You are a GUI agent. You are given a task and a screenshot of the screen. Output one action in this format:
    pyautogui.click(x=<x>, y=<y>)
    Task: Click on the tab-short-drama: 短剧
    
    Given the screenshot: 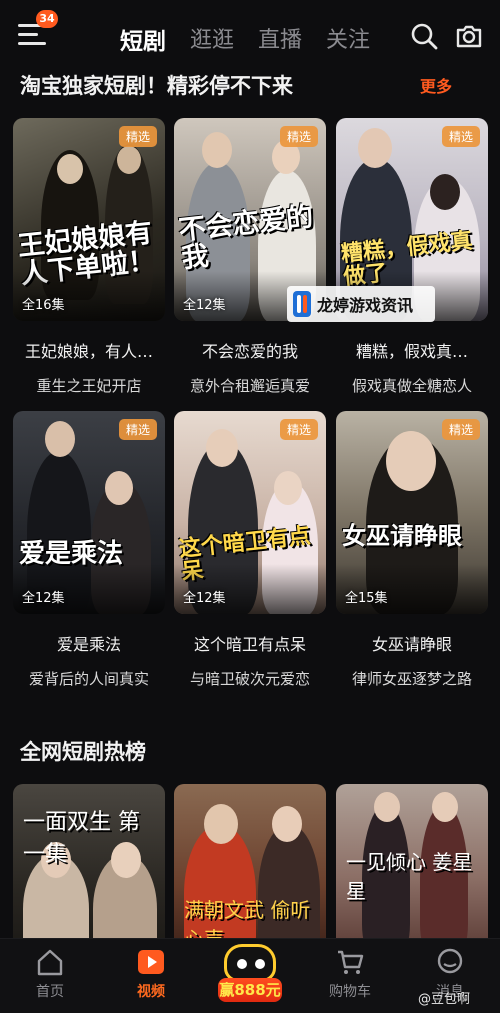 What is the action you would take?
    pyautogui.click(x=143, y=39)
    